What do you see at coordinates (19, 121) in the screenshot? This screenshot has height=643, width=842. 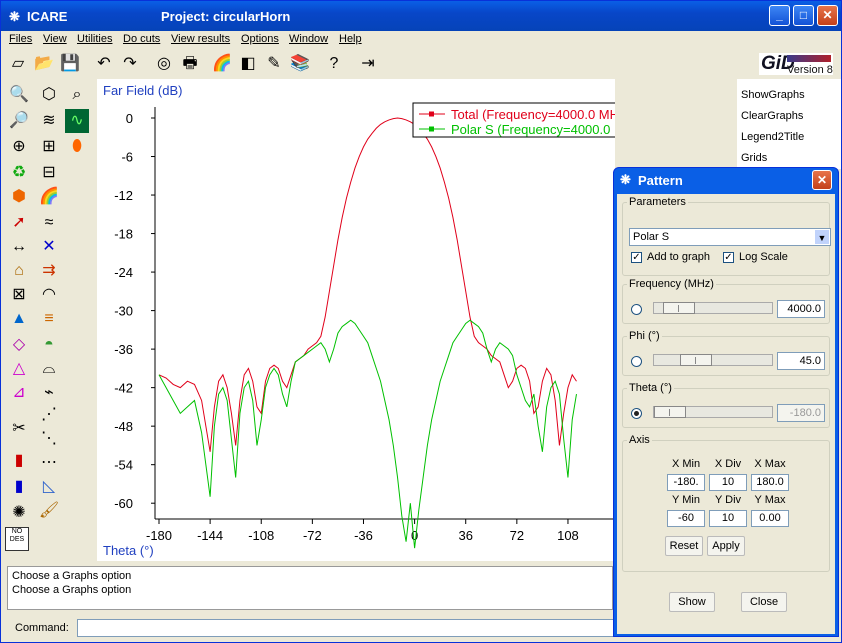 I see `zoom-in-icon: 🔎` at bounding box center [19, 121].